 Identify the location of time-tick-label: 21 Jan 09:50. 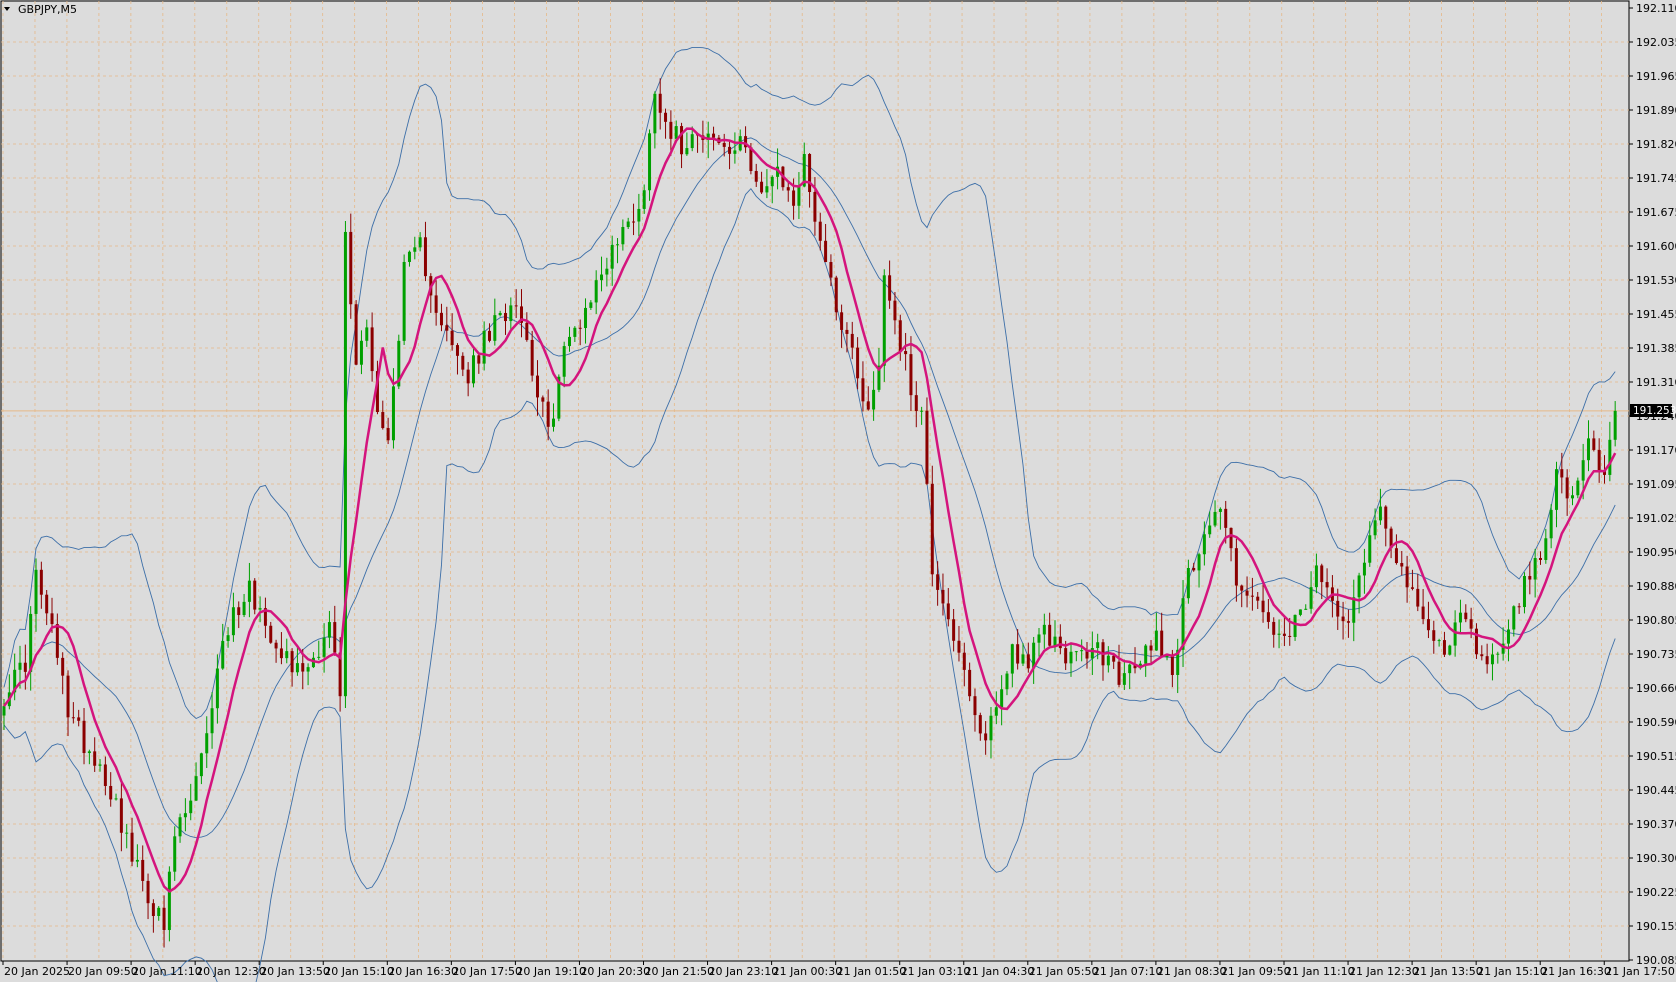
(1256, 971).